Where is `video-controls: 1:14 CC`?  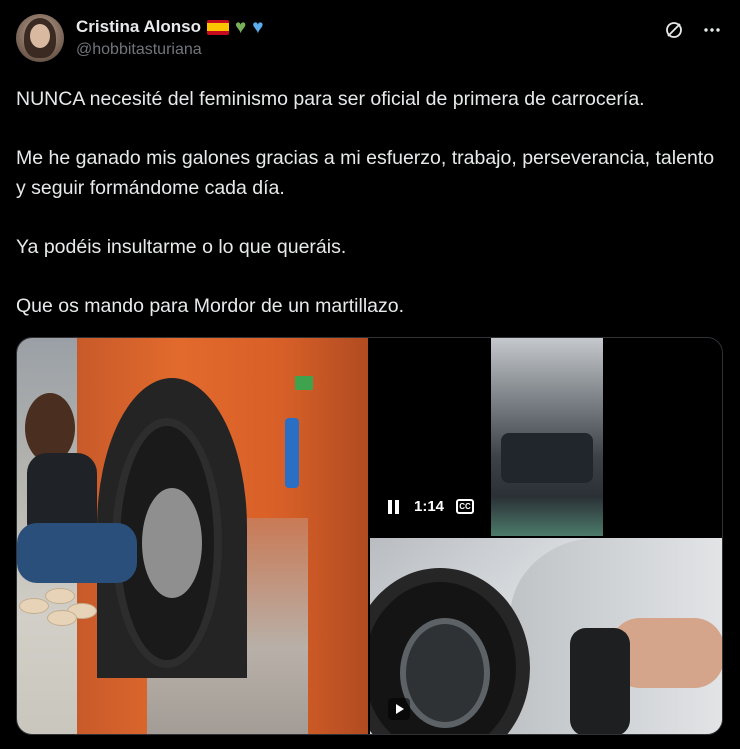
video-controls: 1:14 CC is located at coordinates (431, 506).